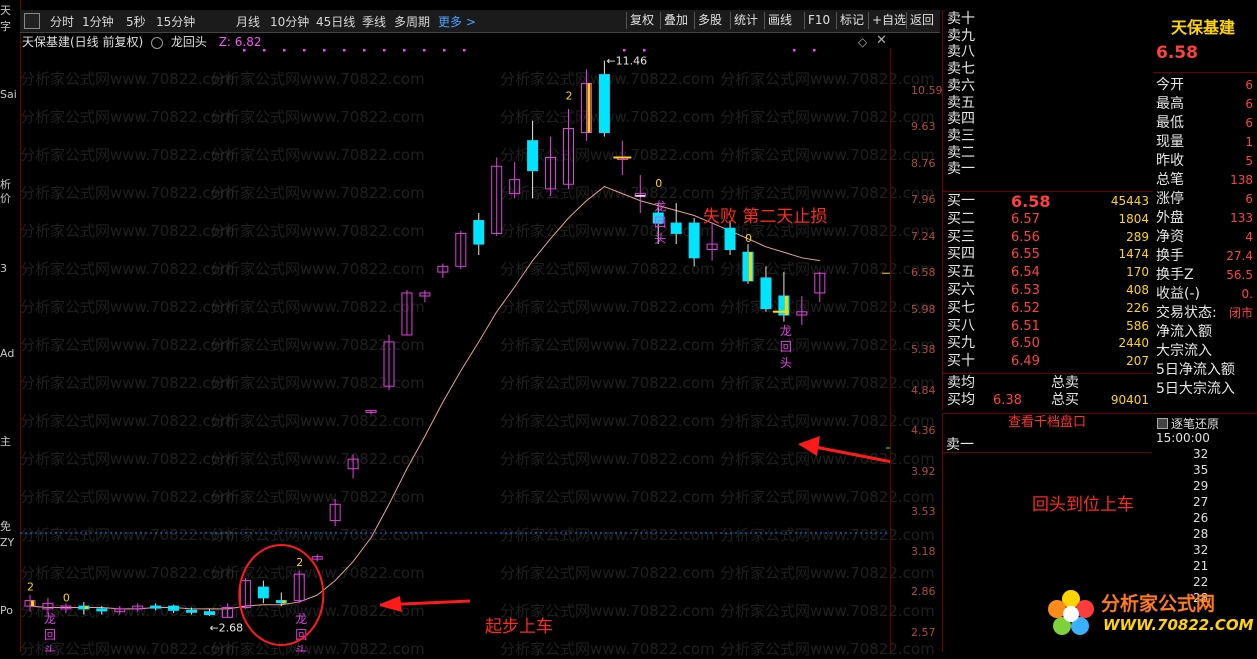 The width and height of the screenshot is (1257, 659). What do you see at coordinates (748, 238) in the screenshot?
I see `signal-number-0: 0` at bounding box center [748, 238].